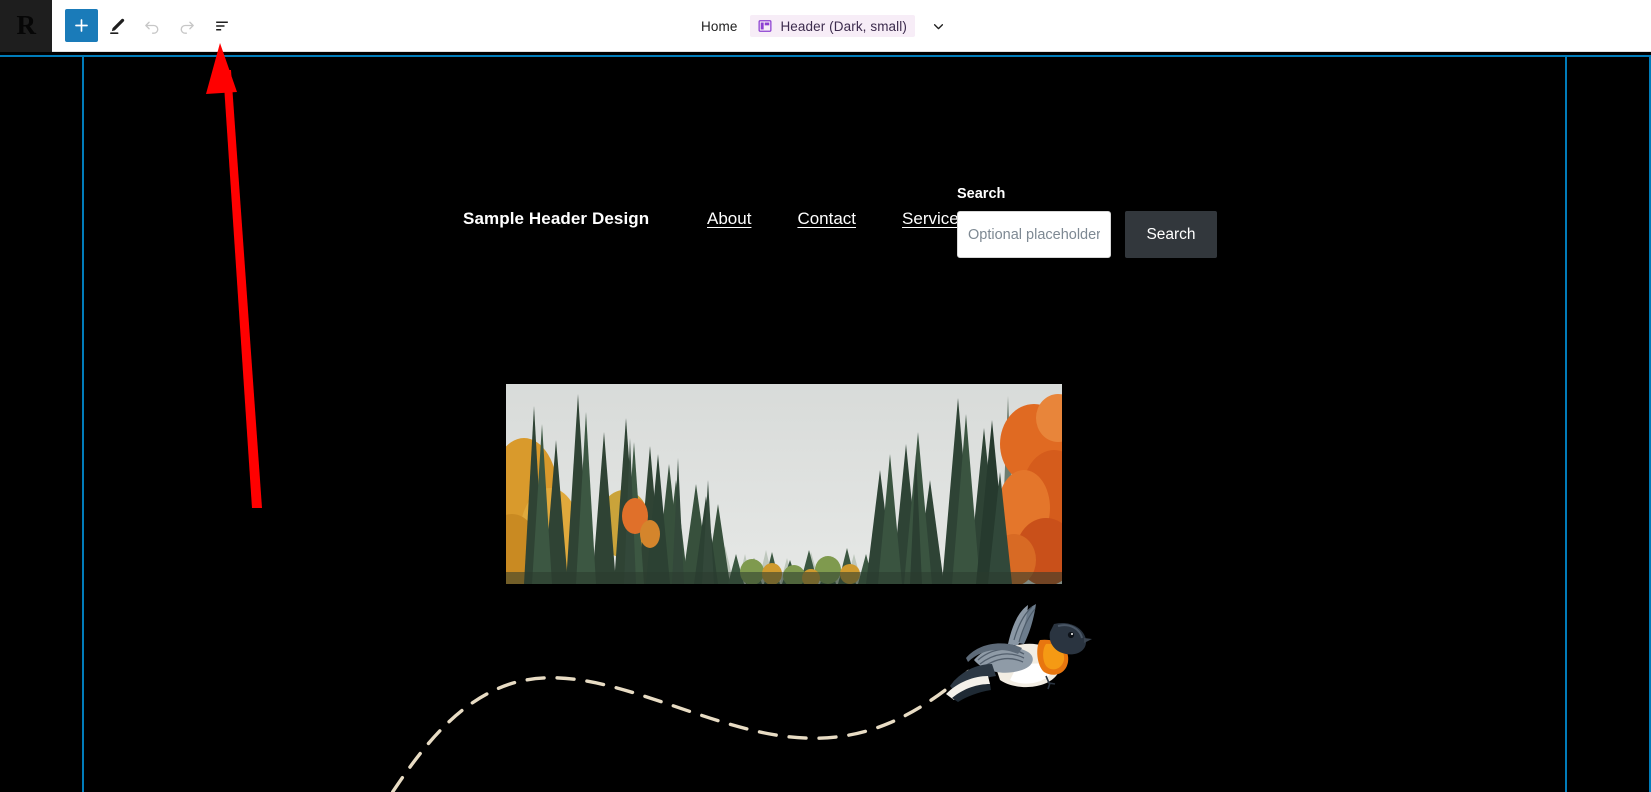  I want to click on site-icon-button: R, so click(26, 26).